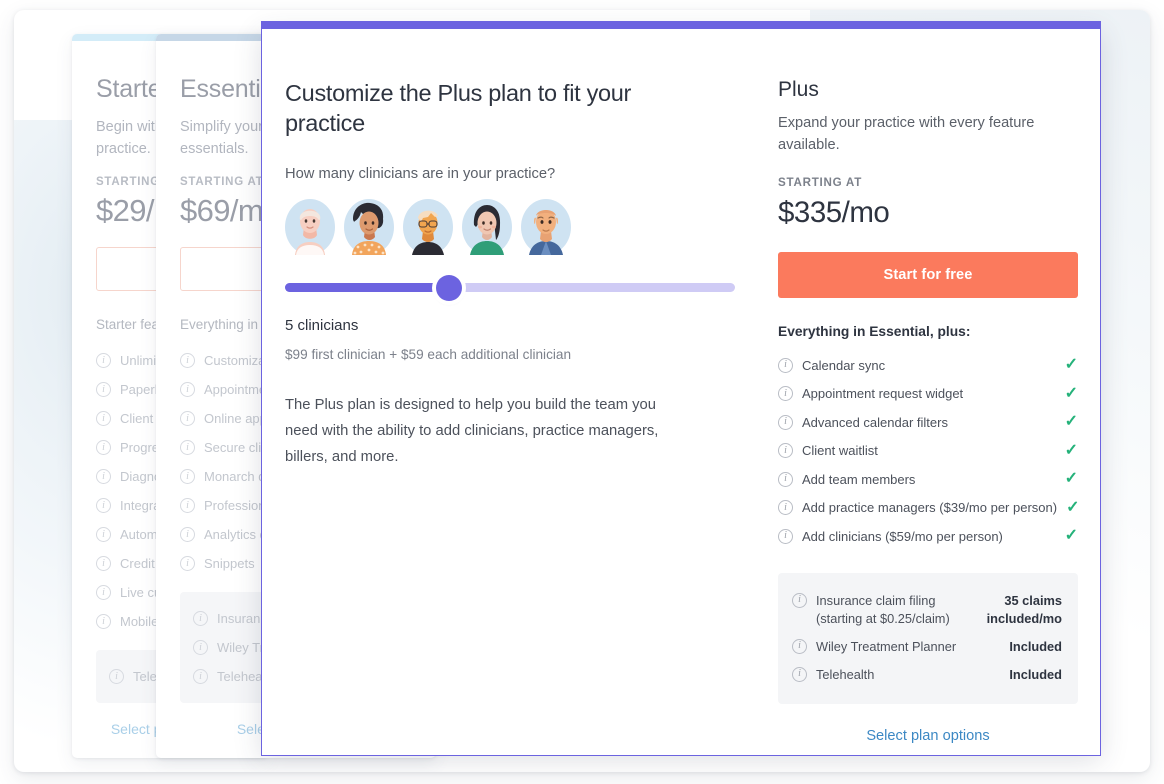 The image size is (1164, 784). Describe the element at coordinates (886, 646) in the screenshot. I see `plan-addon-label: Wiley Treatment Planner` at that location.